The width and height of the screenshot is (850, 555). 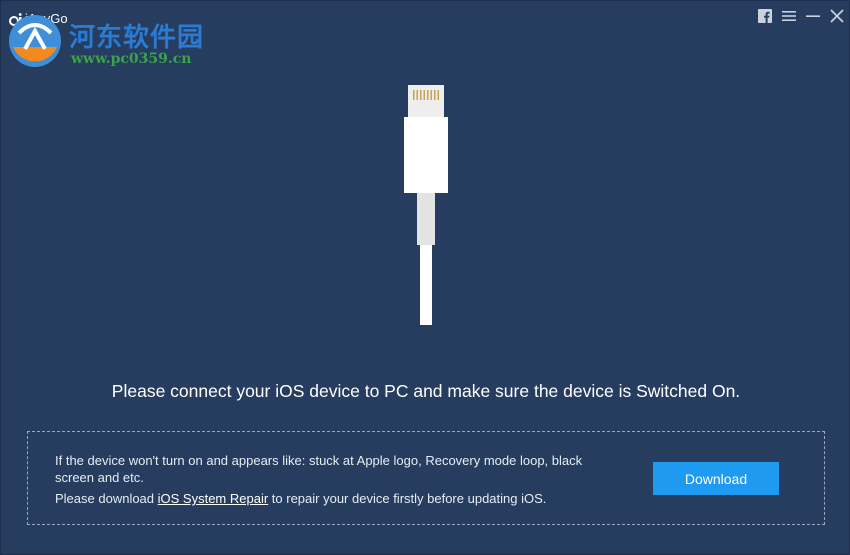 I want to click on facebook-icon, so click(x=765, y=16).